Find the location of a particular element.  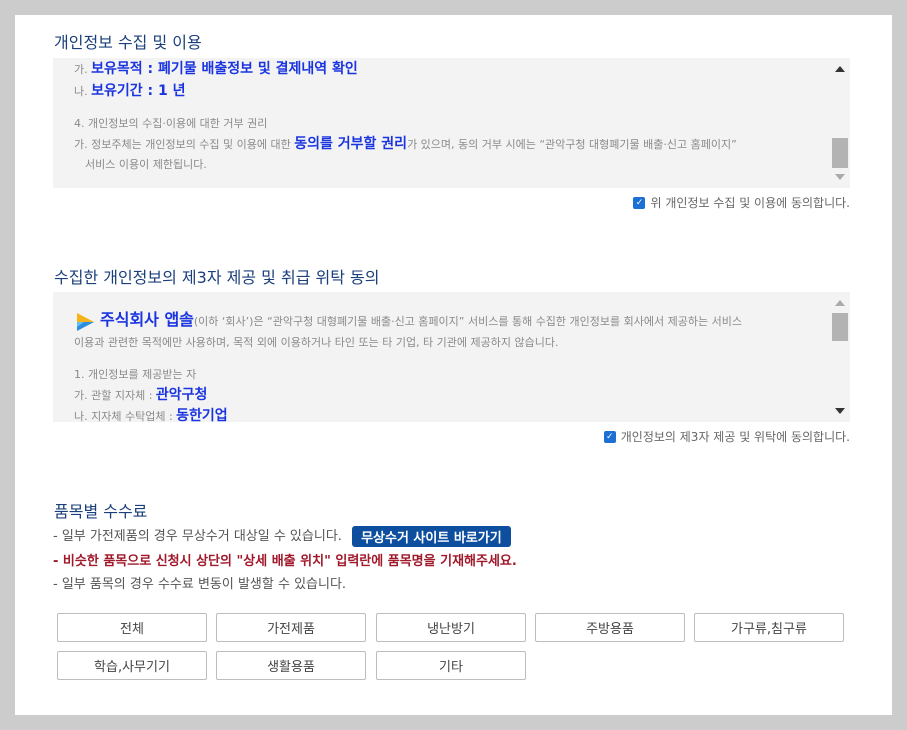

category-hvac-button: 냉난방기 is located at coordinates (451, 627).